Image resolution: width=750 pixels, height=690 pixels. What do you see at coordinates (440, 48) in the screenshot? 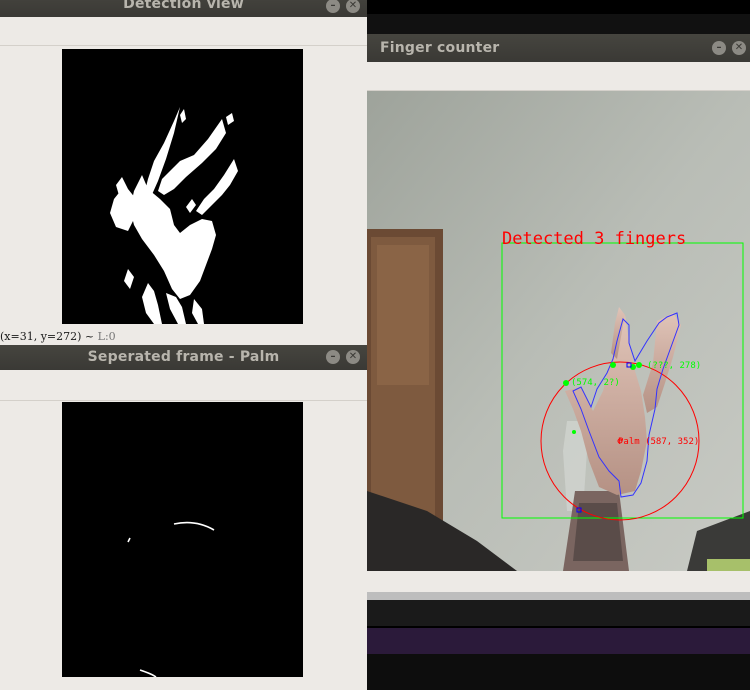
I see `window-title: Finger counter` at bounding box center [440, 48].